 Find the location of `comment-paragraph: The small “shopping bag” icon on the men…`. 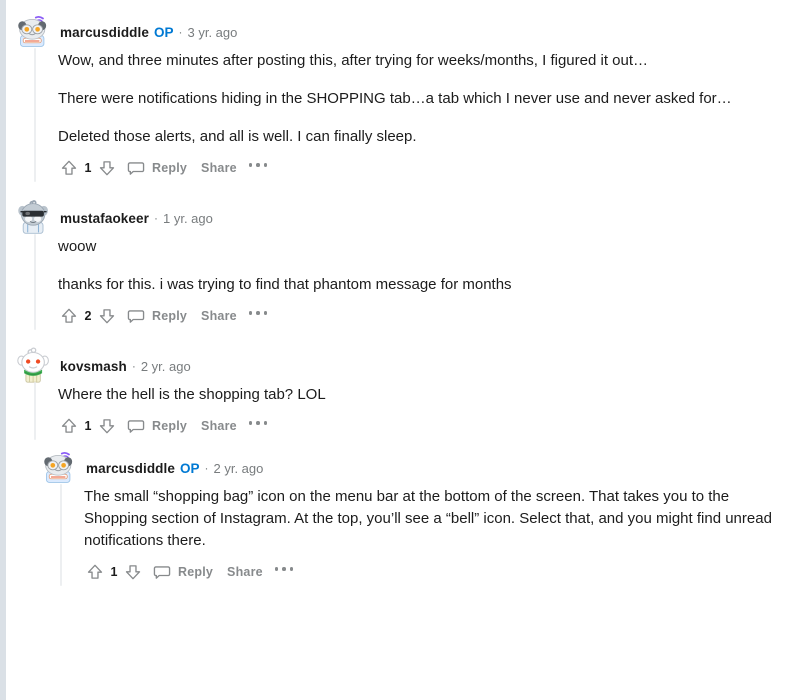

comment-paragraph: The small “shopping bag” icon on the men… is located at coordinates (428, 518).